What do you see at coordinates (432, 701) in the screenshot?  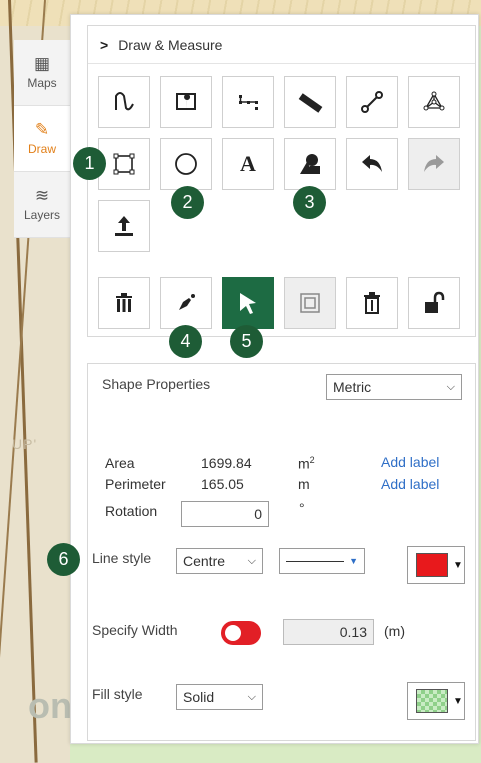 I see `fill-color-swatch` at bounding box center [432, 701].